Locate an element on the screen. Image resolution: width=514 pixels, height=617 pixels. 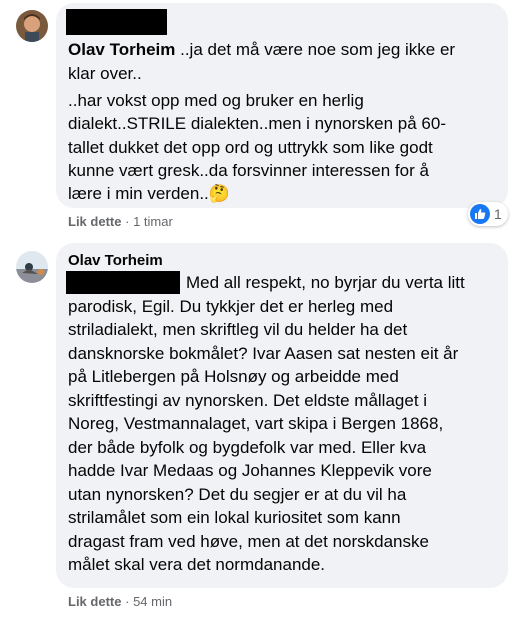
comment-text-line: klar over.. is located at coordinates (105, 73).